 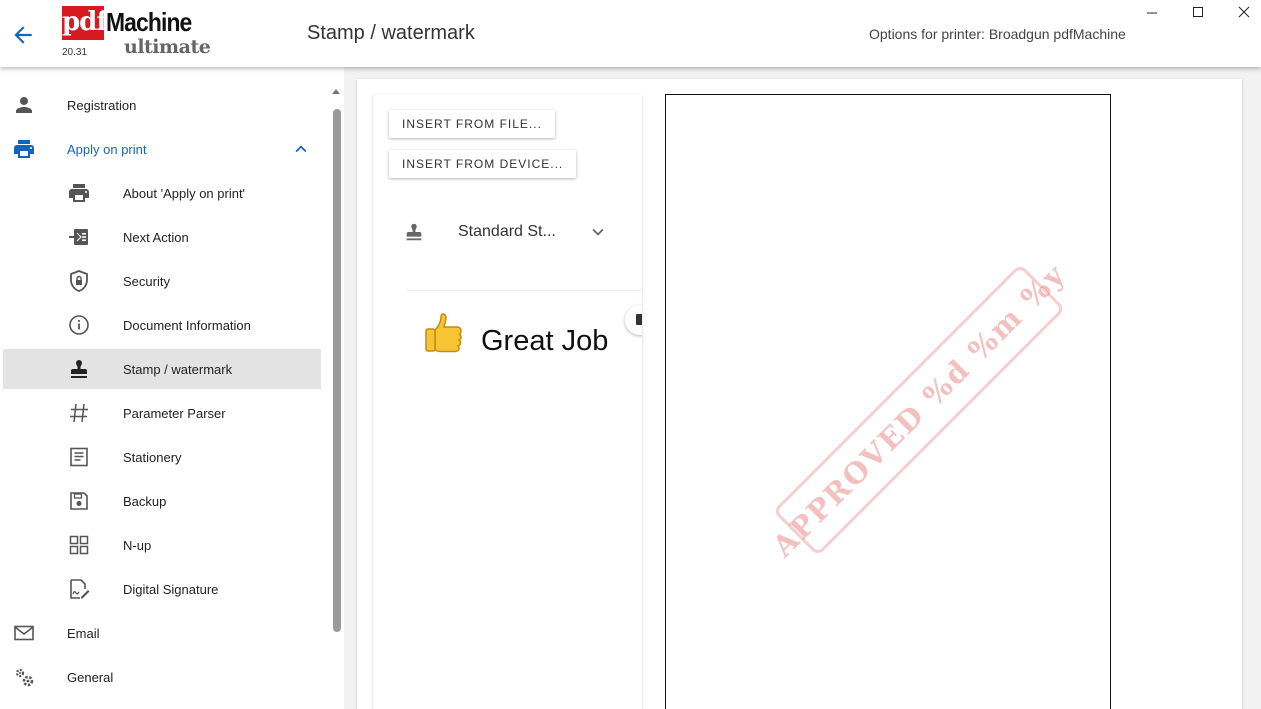 What do you see at coordinates (997, 34) in the screenshot?
I see `printer-info: Options for printer: Broadgun pdfMachine` at bounding box center [997, 34].